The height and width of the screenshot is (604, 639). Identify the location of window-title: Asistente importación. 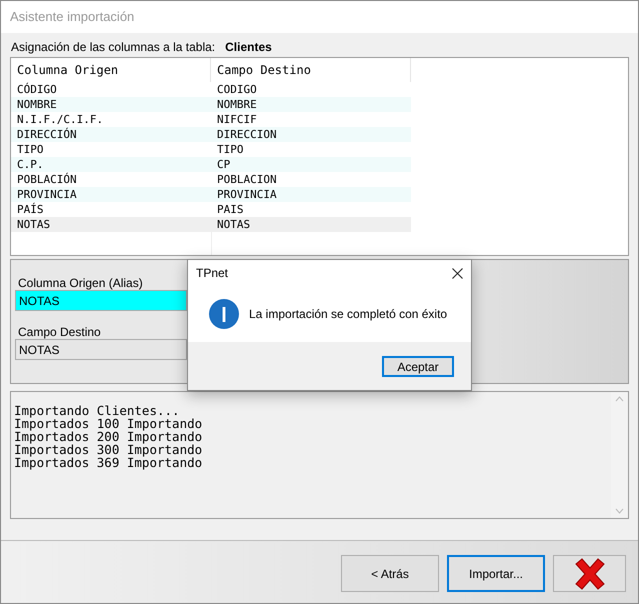
(72, 17).